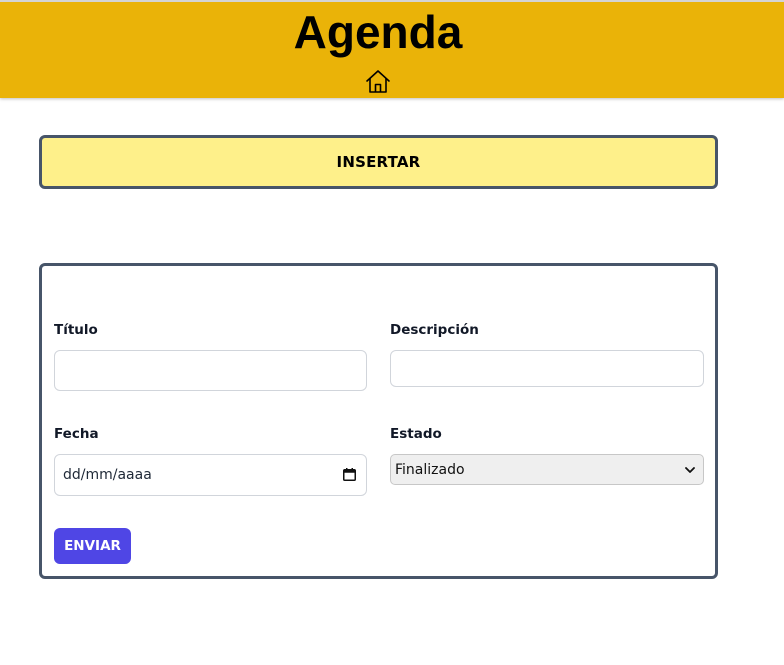 The height and width of the screenshot is (665, 784). What do you see at coordinates (434, 330) in the screenshot?
I see `descripcion-label: Descripción` at bounding box center [434, 330].